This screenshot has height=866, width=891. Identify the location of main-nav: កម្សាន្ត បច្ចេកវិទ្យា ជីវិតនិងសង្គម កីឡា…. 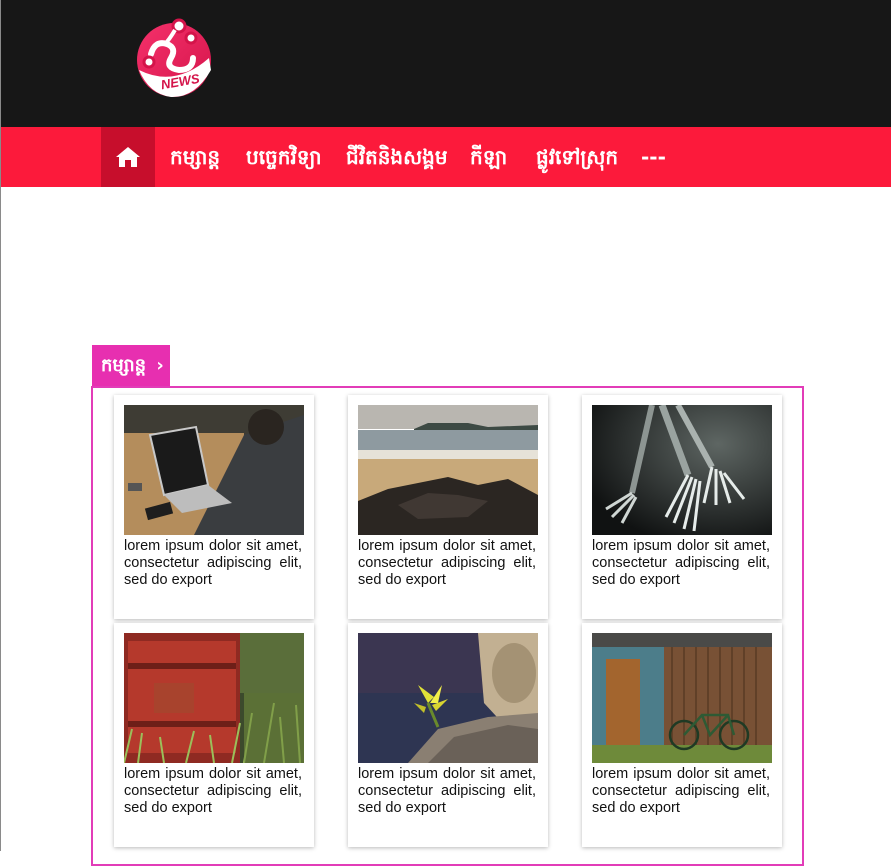
(446, 157).